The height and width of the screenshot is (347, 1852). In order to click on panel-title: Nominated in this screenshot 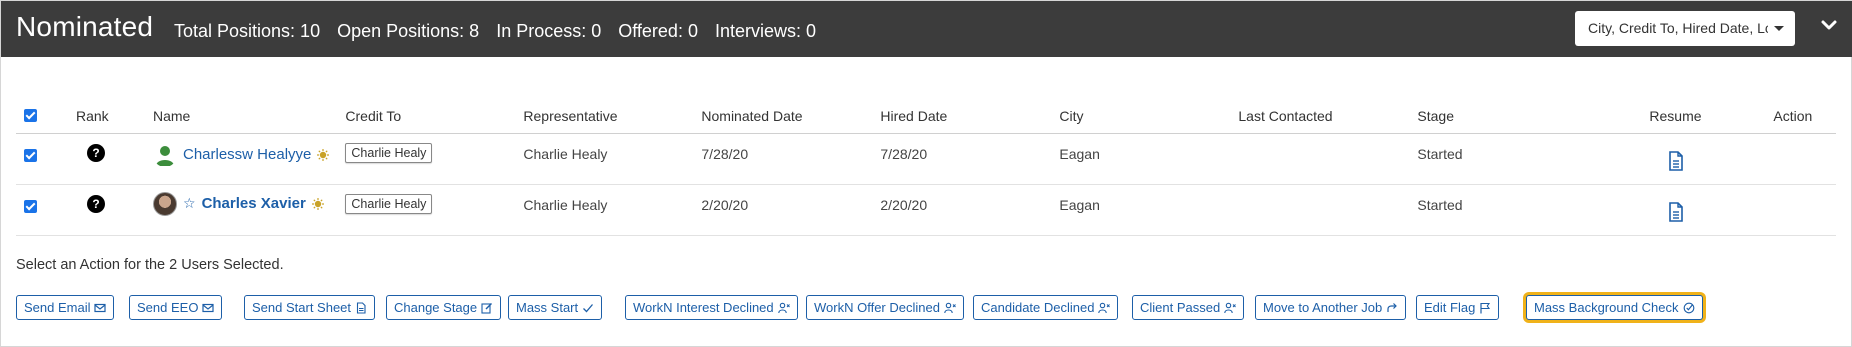, I will do `click(85, 26)`.